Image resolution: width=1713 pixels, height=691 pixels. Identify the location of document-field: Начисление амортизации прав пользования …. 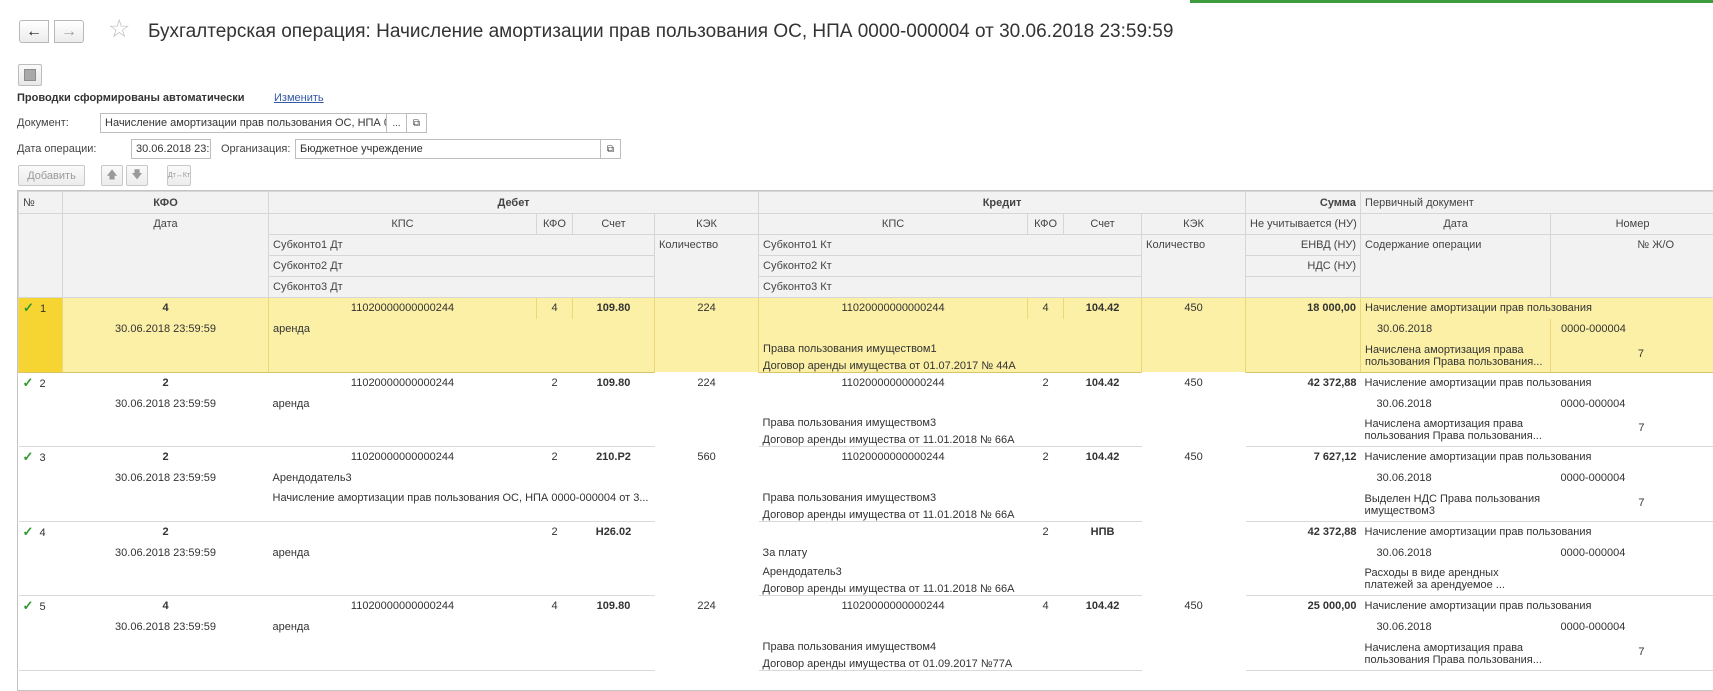
(243, 123).